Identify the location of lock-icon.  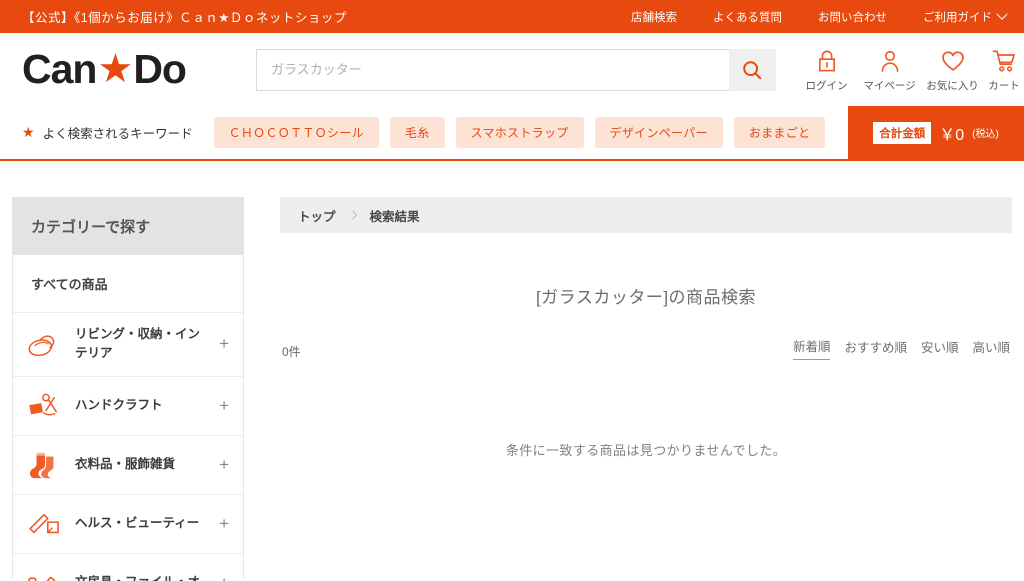
(826, 60).